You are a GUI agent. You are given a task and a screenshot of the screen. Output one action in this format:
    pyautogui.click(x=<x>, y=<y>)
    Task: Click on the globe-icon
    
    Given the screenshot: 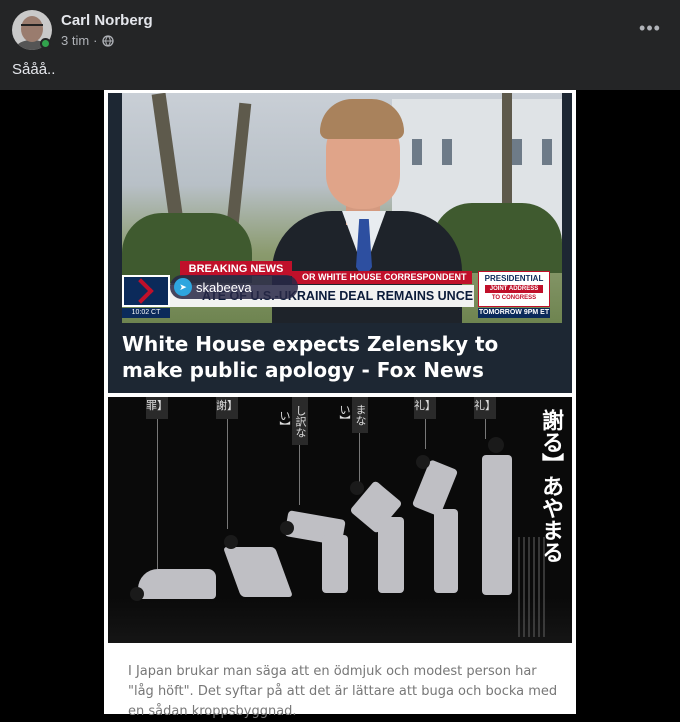 What is the action you would take?
    pyautogui.click(x=107, y=40)
    